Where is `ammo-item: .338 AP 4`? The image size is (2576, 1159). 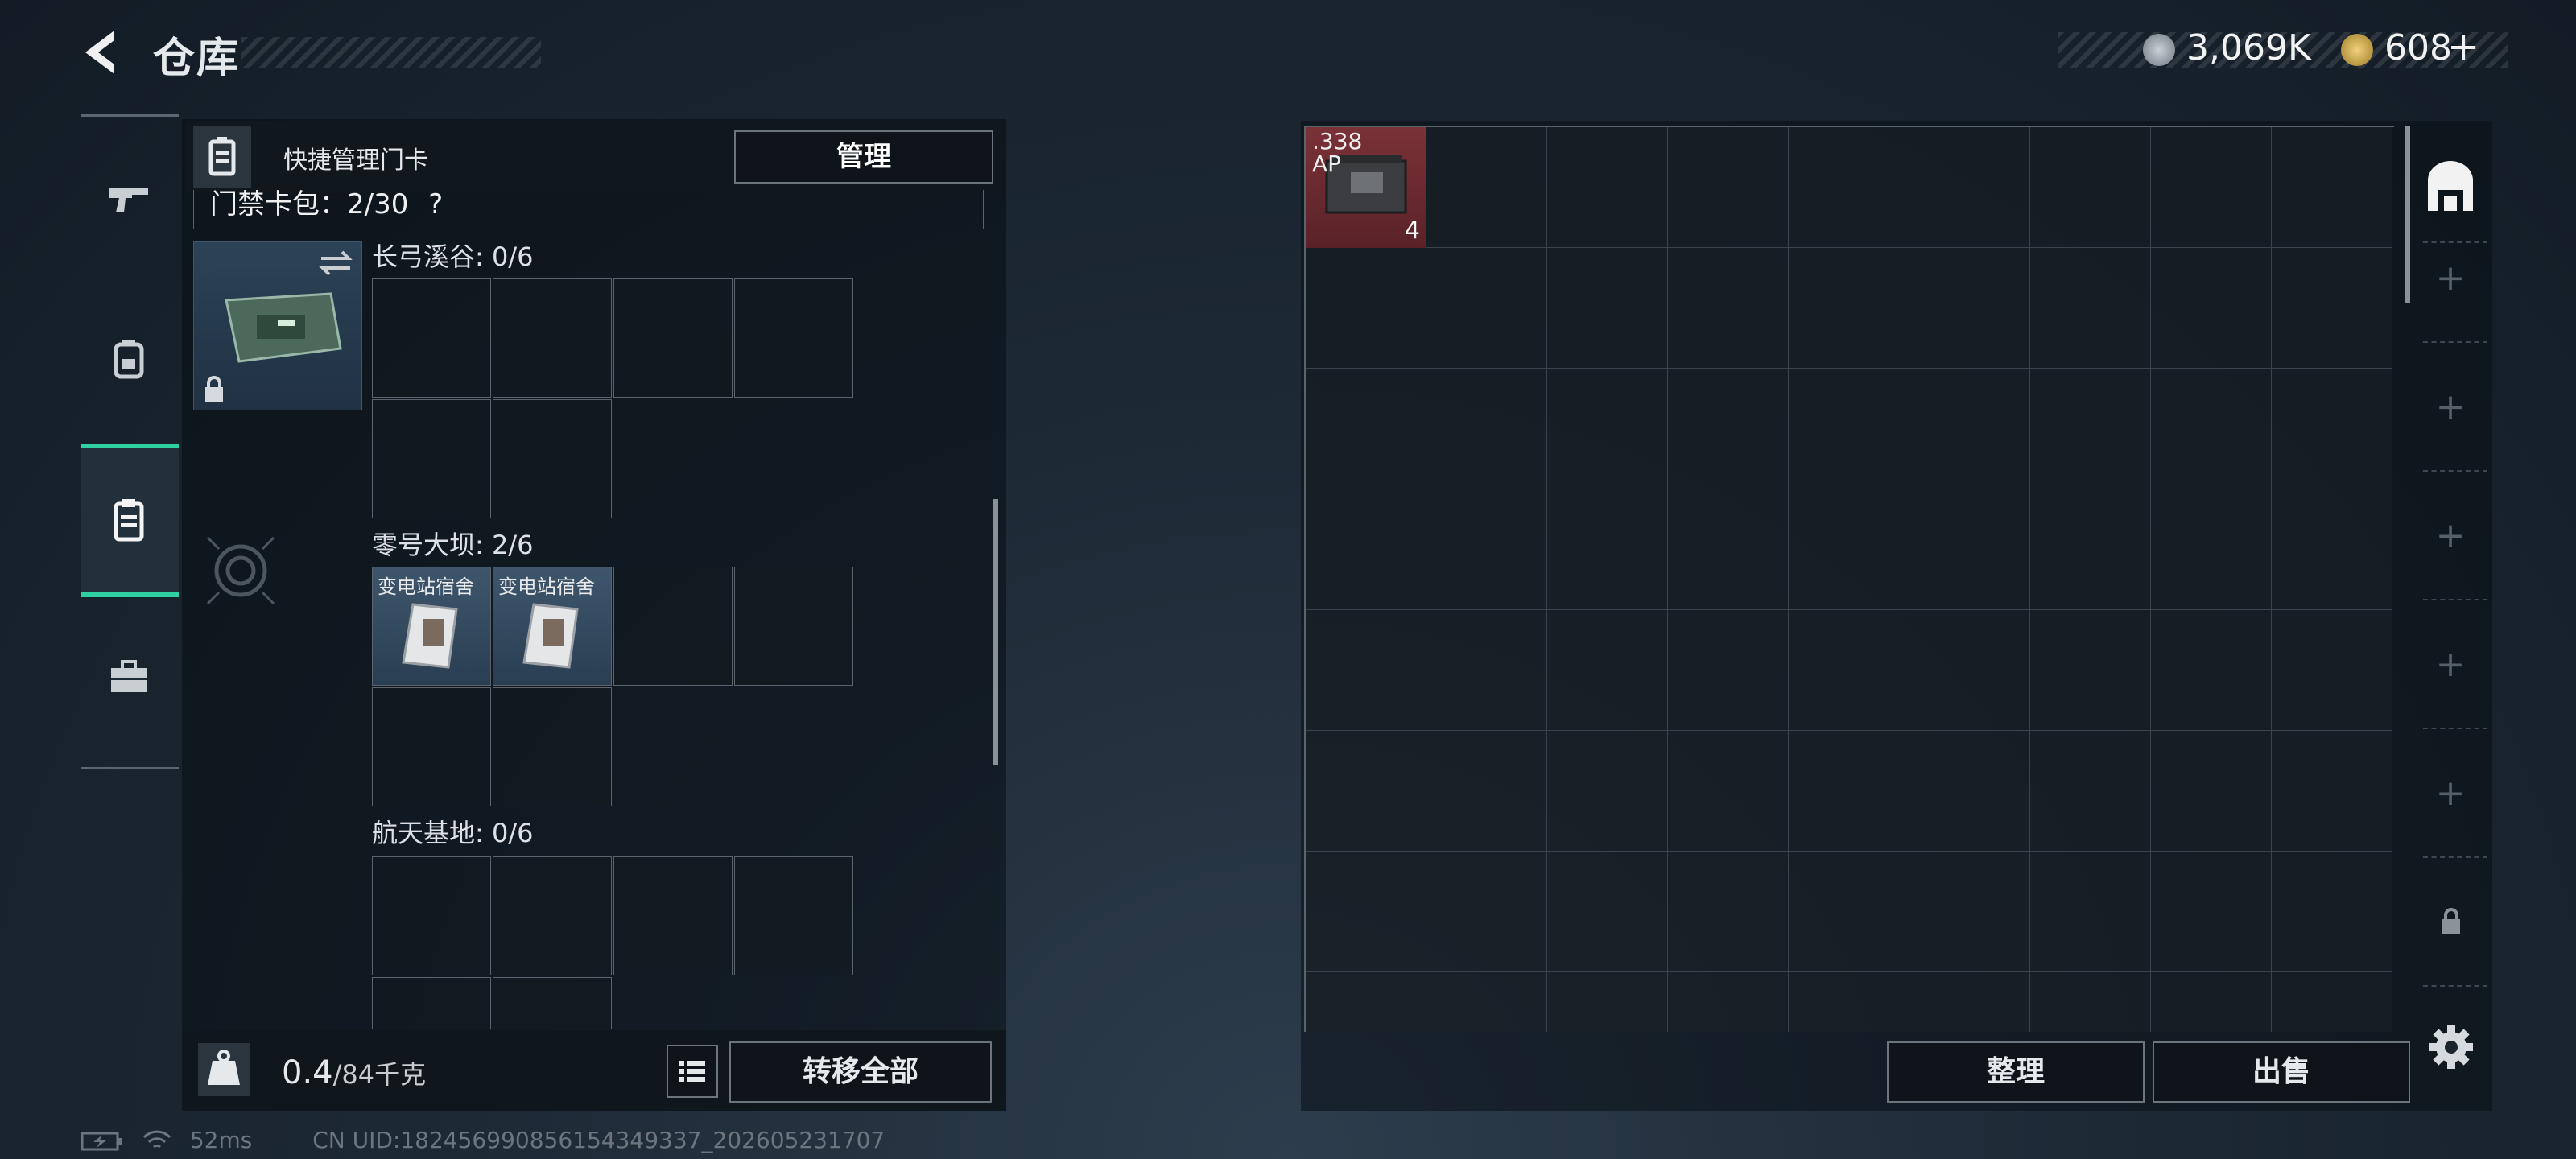 ammo-item: .338 AP 4 is located at coordinates (1366, 187).